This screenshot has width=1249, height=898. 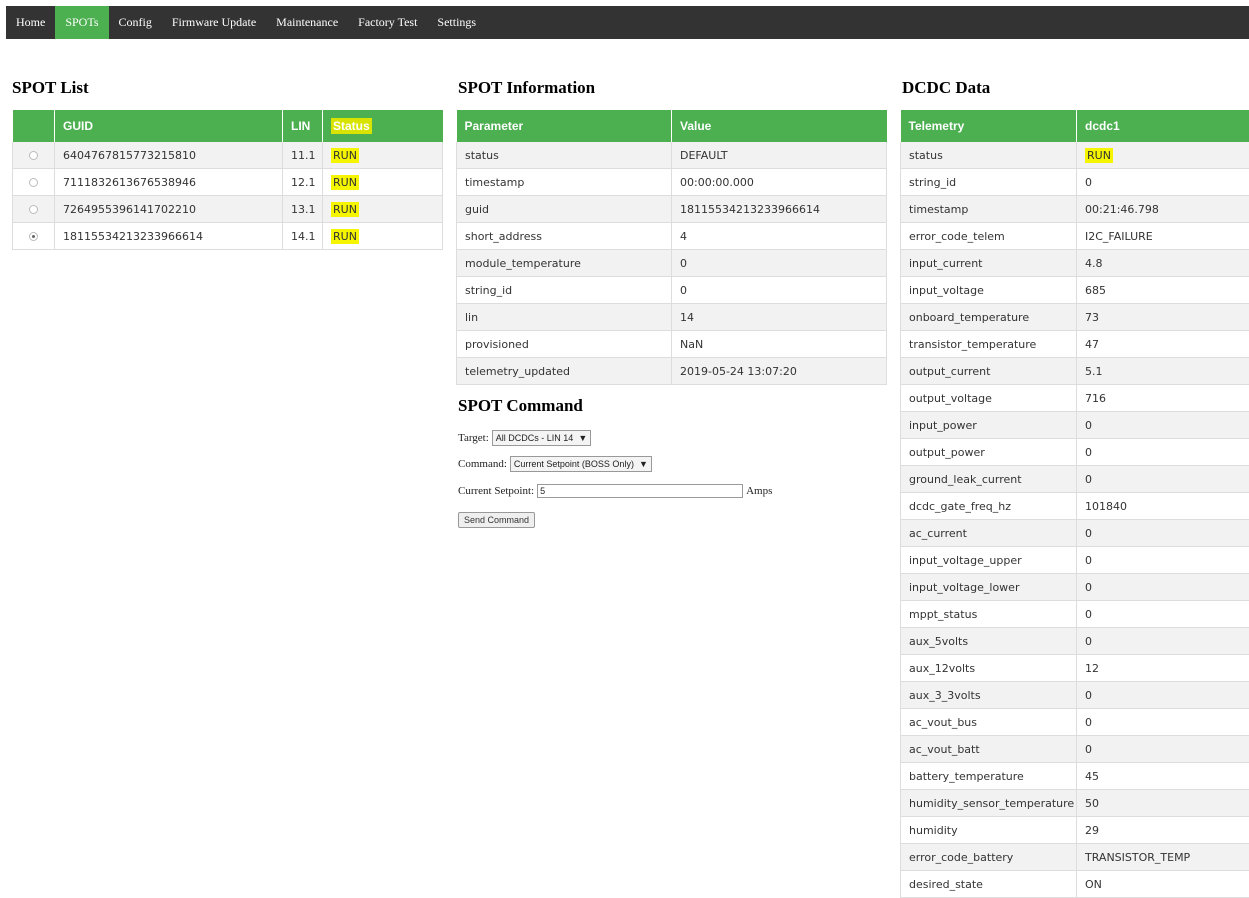 I want to click on spot-lin: 13.1, so click(x=303, y=209).